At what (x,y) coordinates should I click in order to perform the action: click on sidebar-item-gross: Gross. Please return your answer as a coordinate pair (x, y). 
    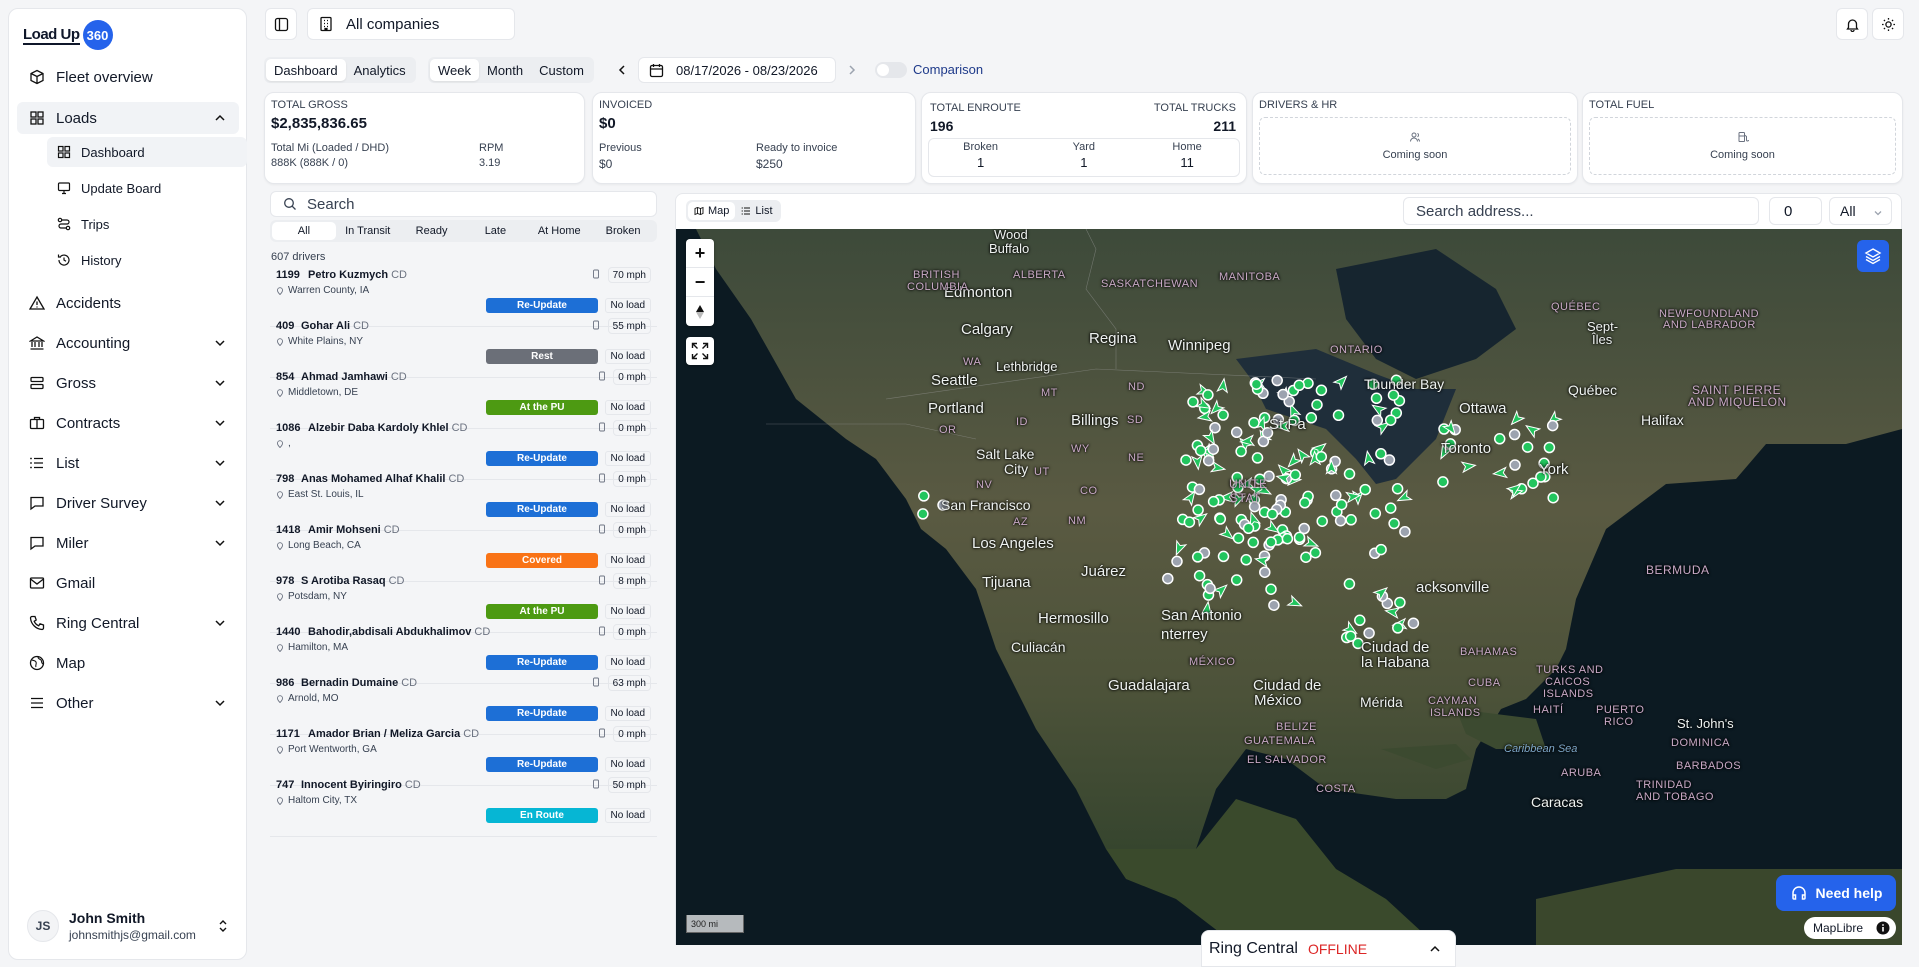
    Looking at the image, I should click on (128, 383).